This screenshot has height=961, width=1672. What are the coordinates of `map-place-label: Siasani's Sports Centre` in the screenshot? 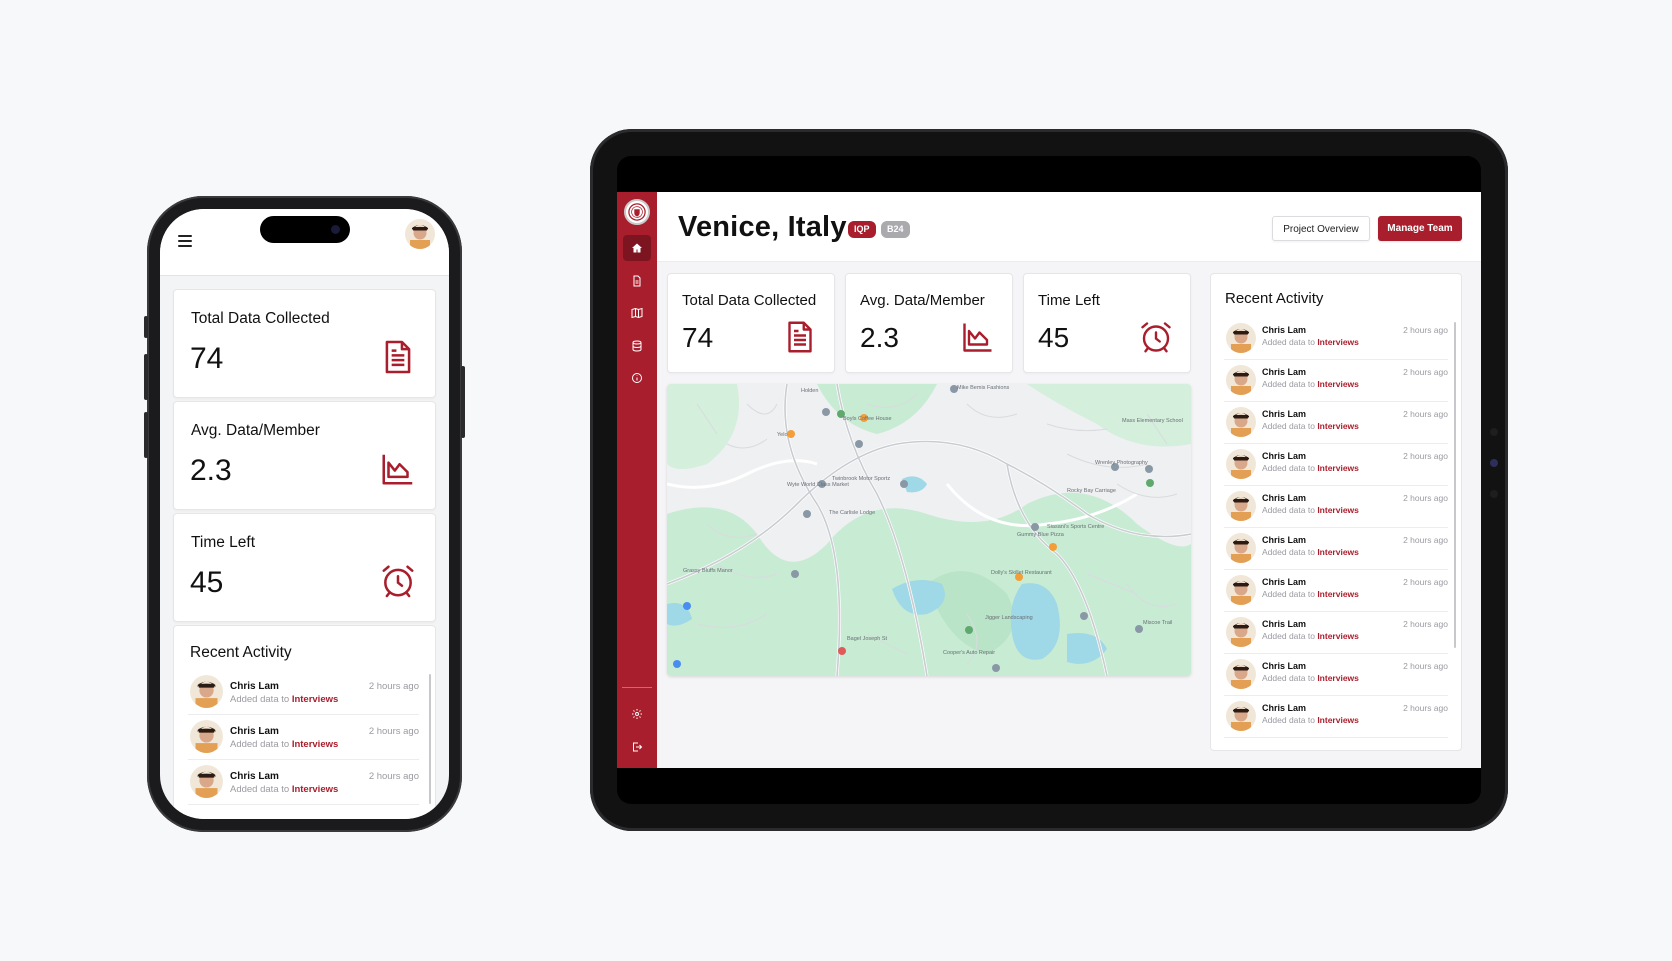 It's located at (1075, 527).